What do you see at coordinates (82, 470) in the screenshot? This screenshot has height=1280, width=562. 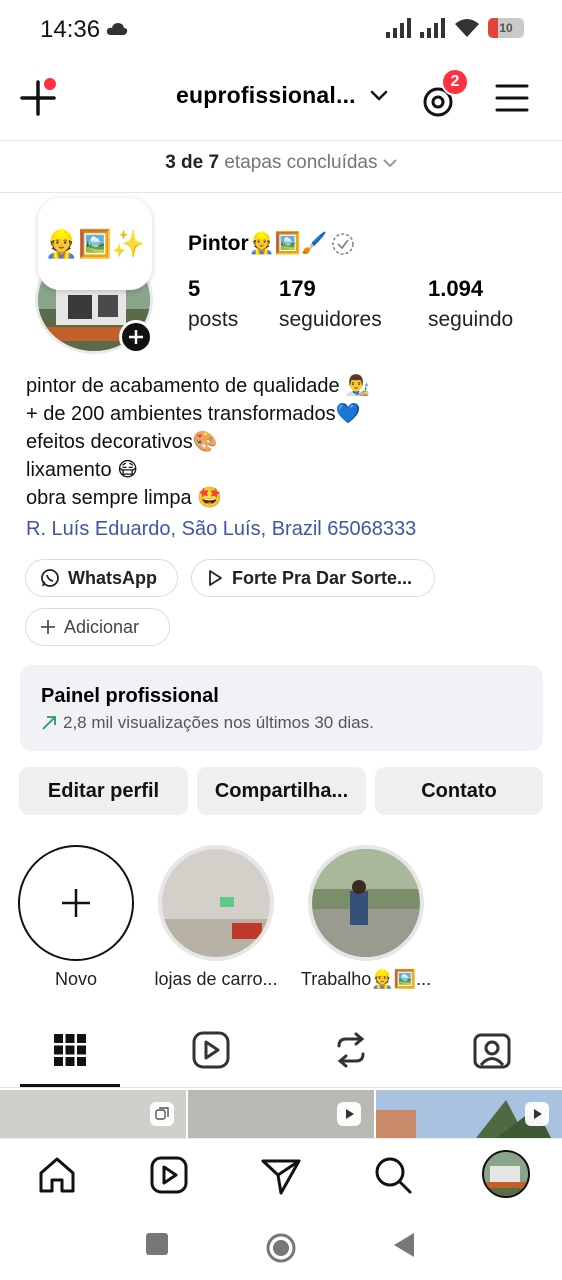 I see `bio-line: lixamento 😷` at bounding box center [82, 470].